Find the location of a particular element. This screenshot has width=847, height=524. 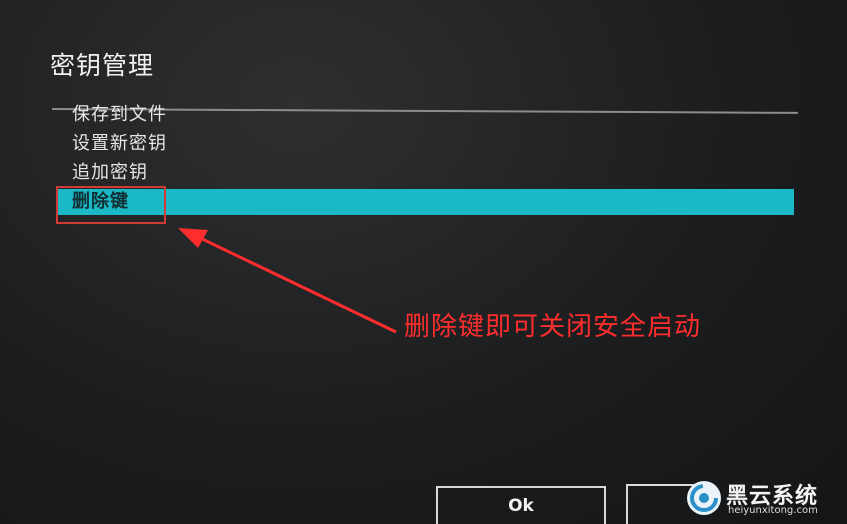

annotation-highlight-box is located at coordinates (111, 205).